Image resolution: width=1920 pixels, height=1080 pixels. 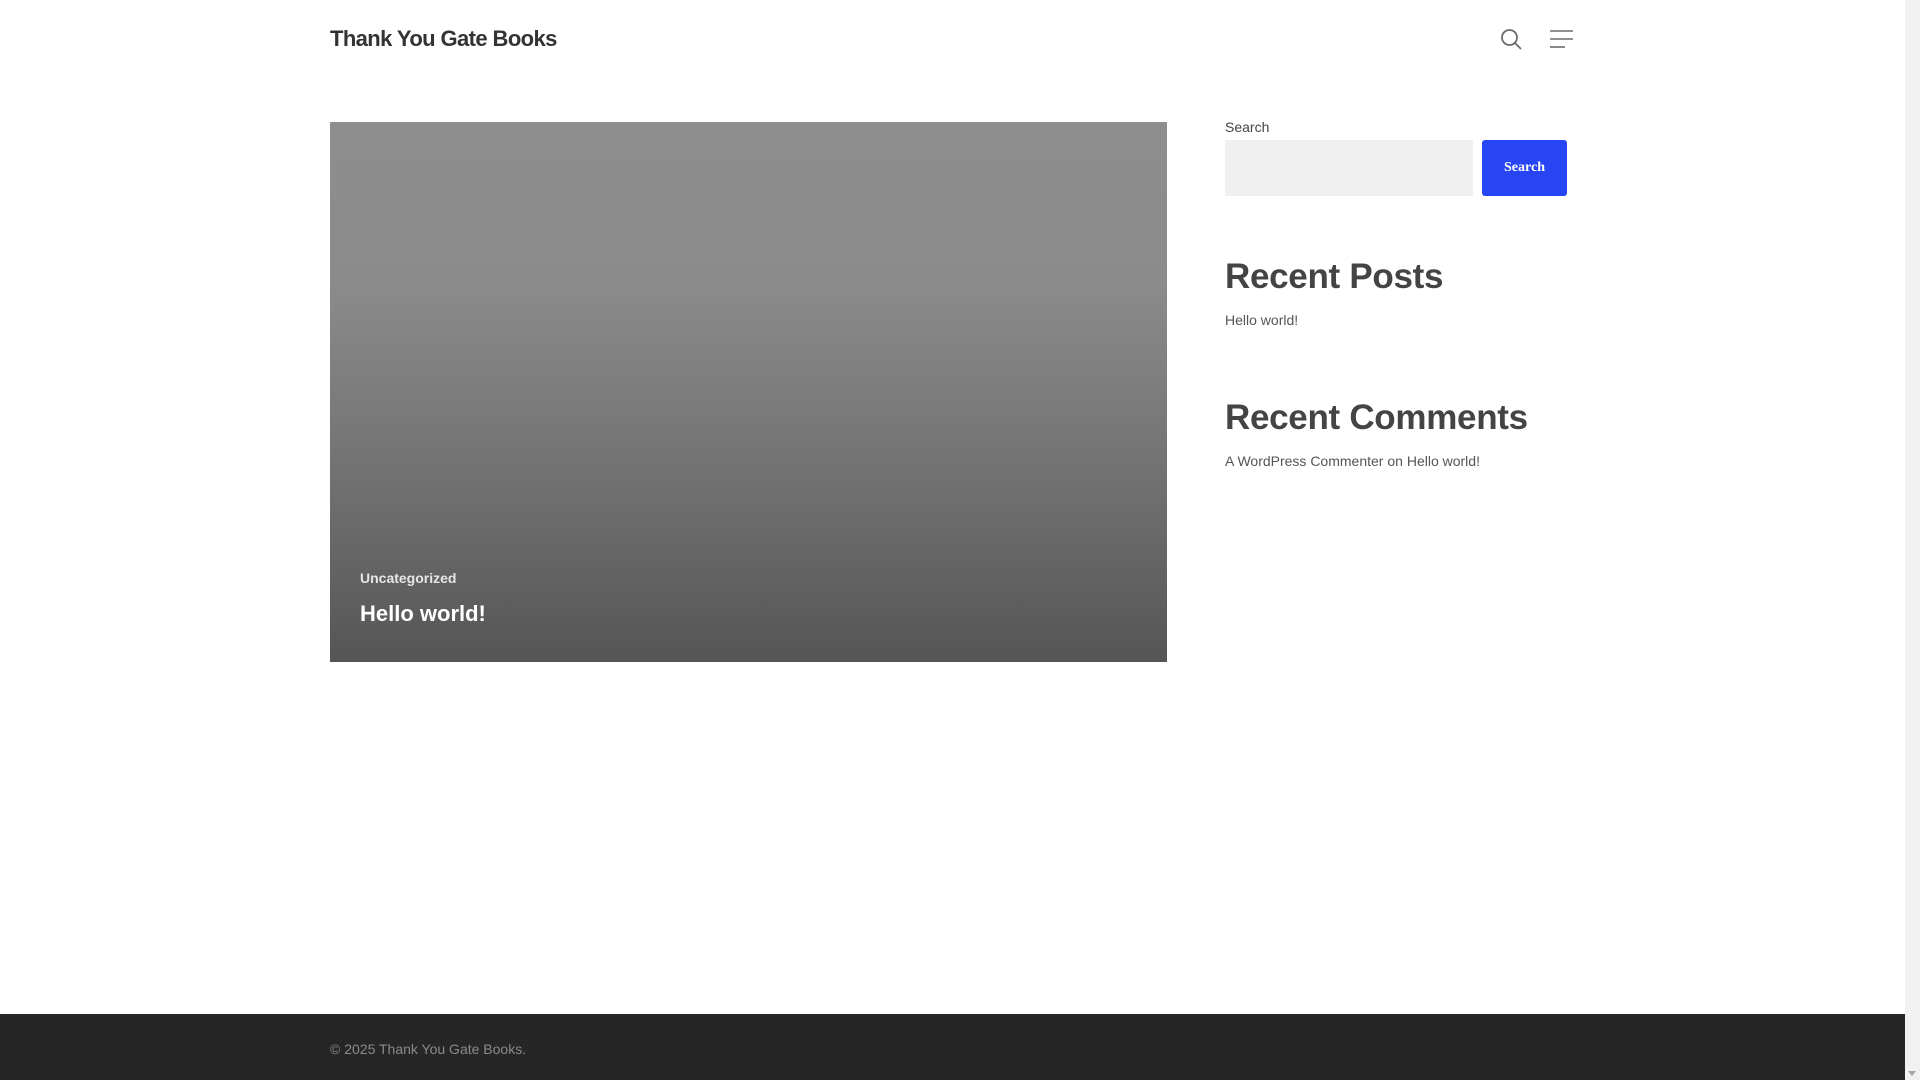 I want to click on search-button: Search, so click(x=1524, y=168).